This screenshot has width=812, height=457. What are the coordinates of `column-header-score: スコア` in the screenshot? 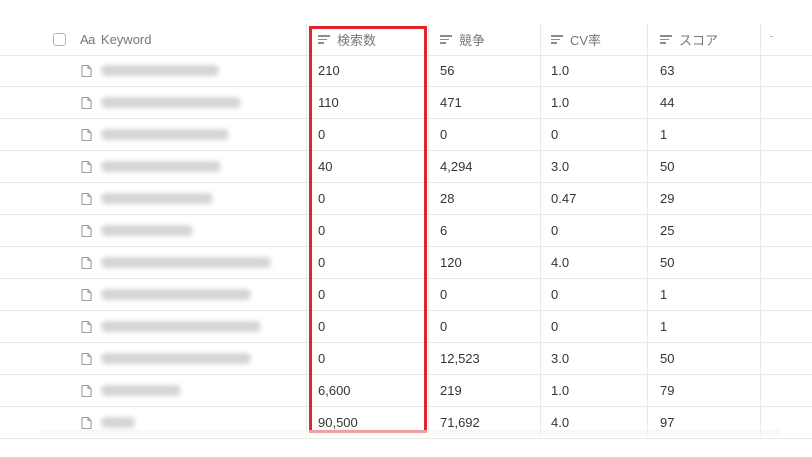 It's located at (710, 39).